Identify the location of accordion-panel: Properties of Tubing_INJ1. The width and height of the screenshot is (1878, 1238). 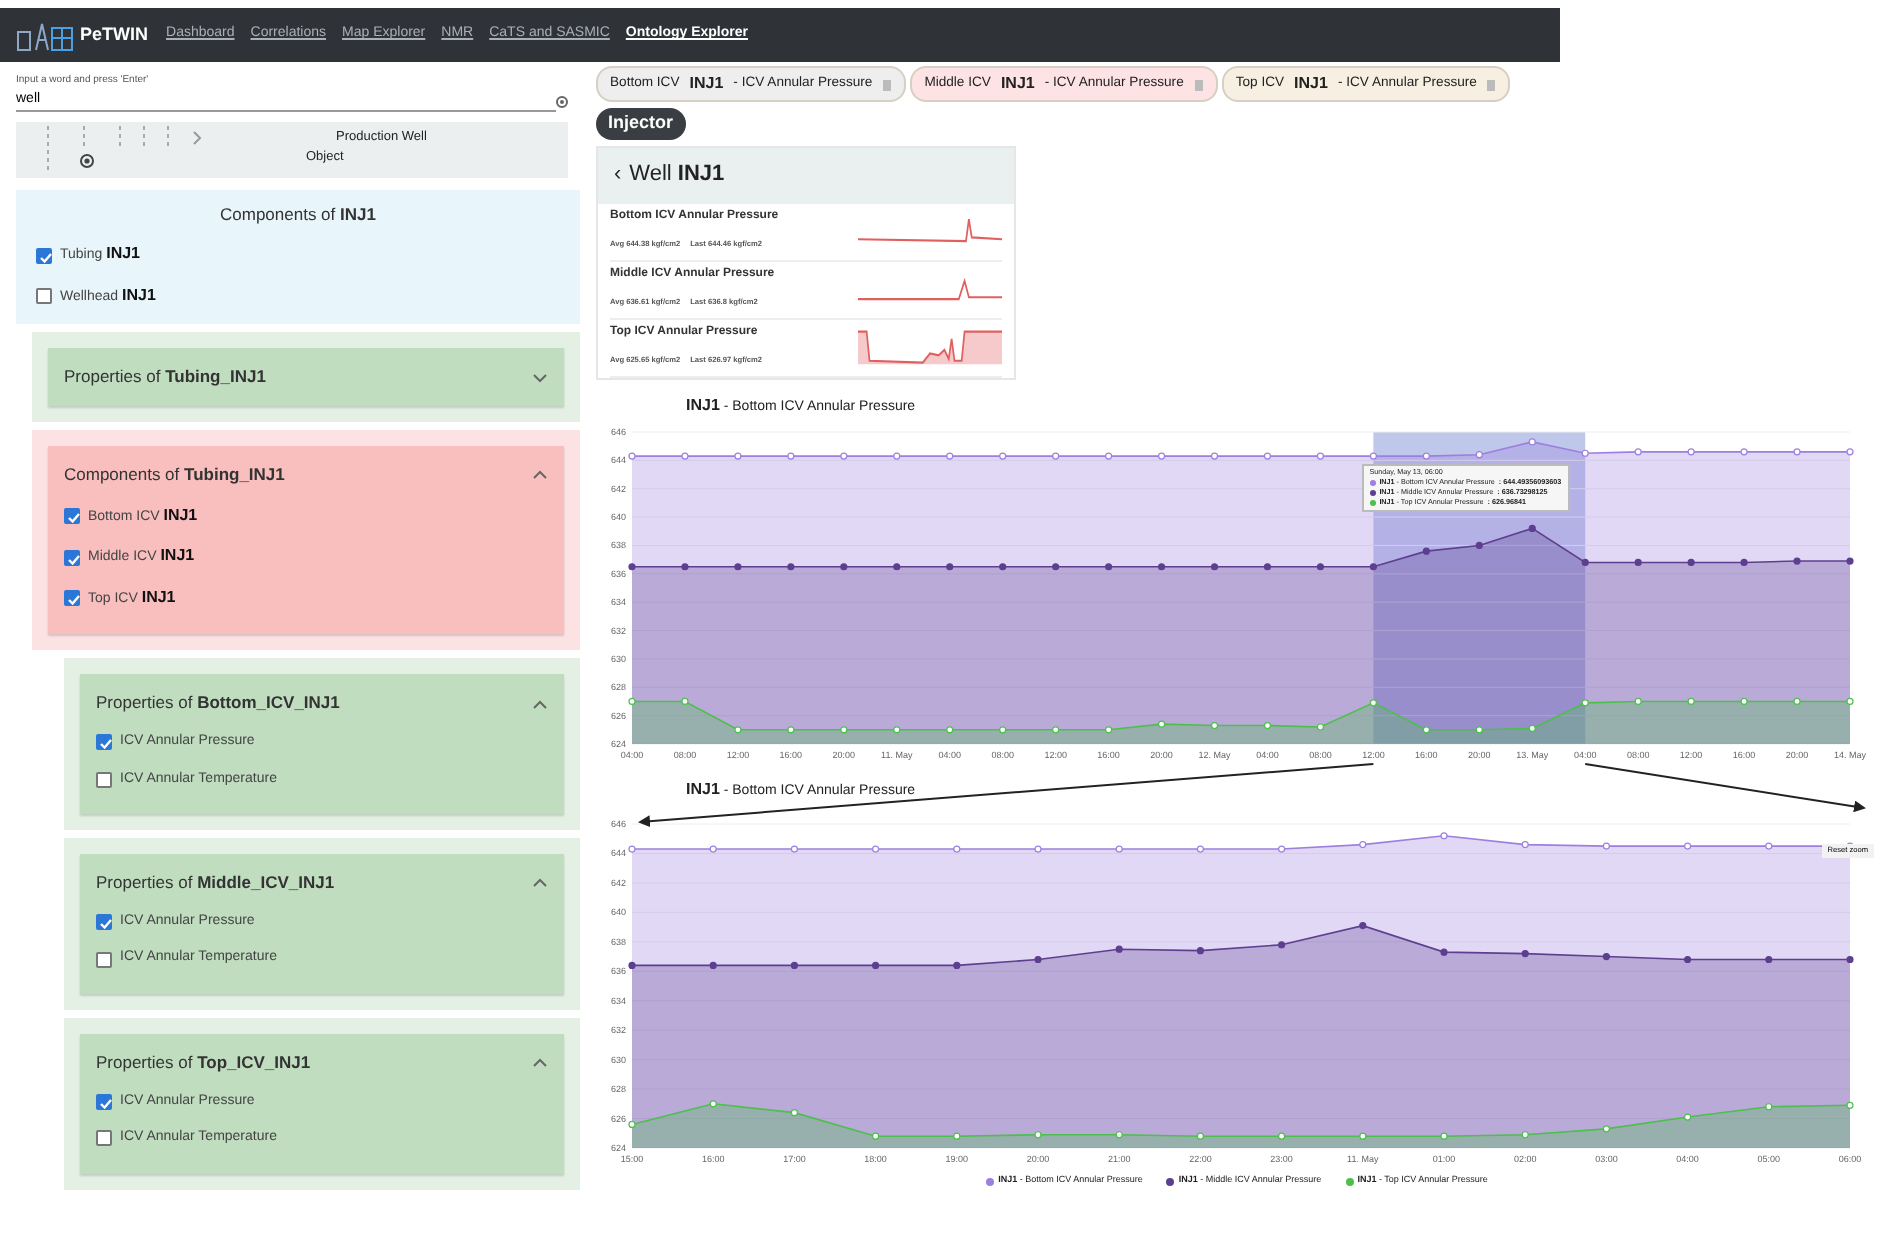
(306, 377).